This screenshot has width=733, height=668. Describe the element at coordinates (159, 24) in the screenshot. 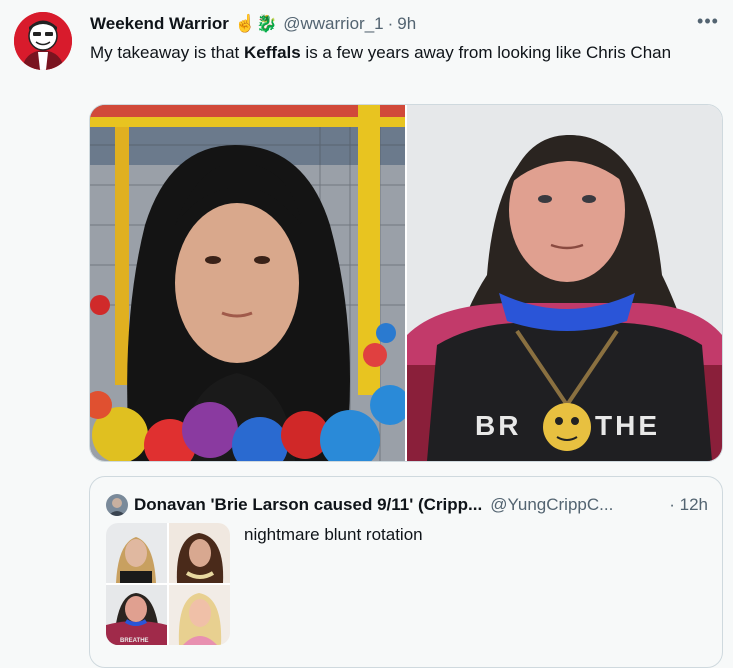

I see `display-name: Weekend Warrior` at that location.